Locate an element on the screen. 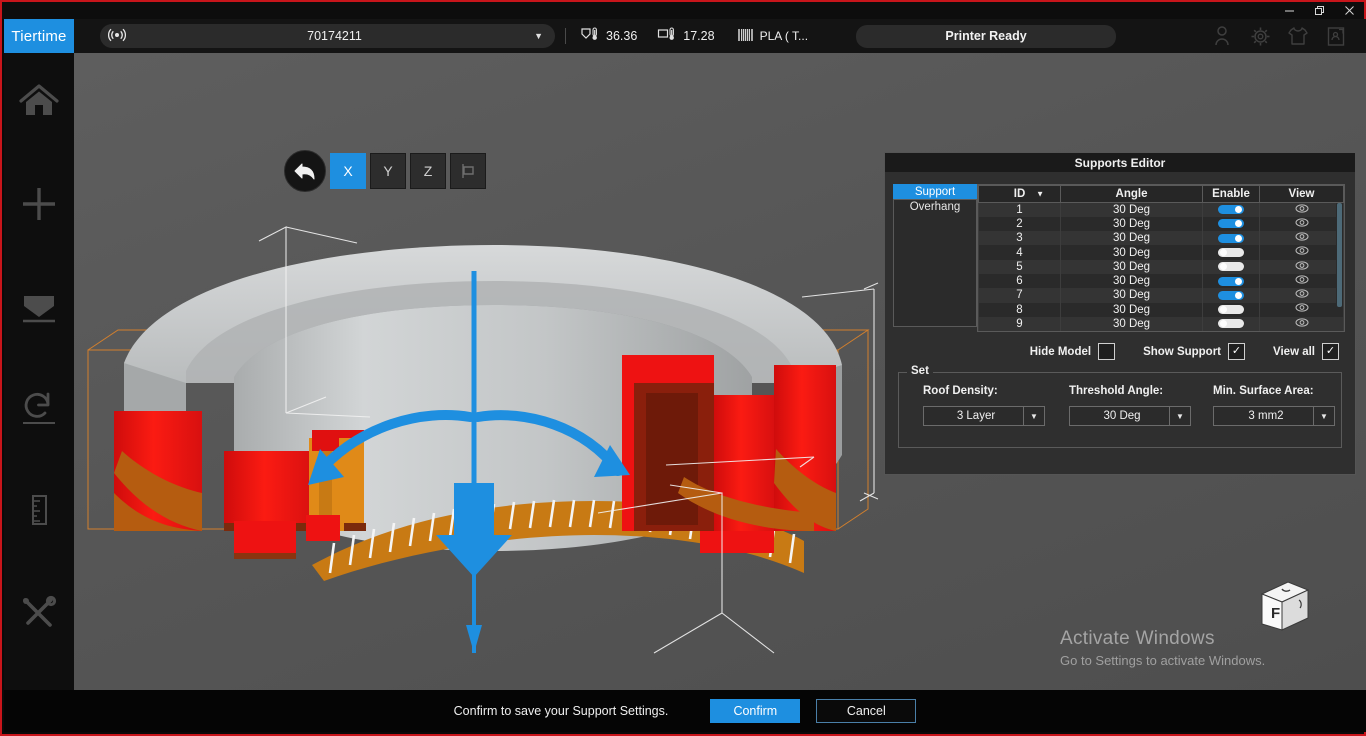  table-row: 3 30 Deg is located at coordinates (1161, 238).